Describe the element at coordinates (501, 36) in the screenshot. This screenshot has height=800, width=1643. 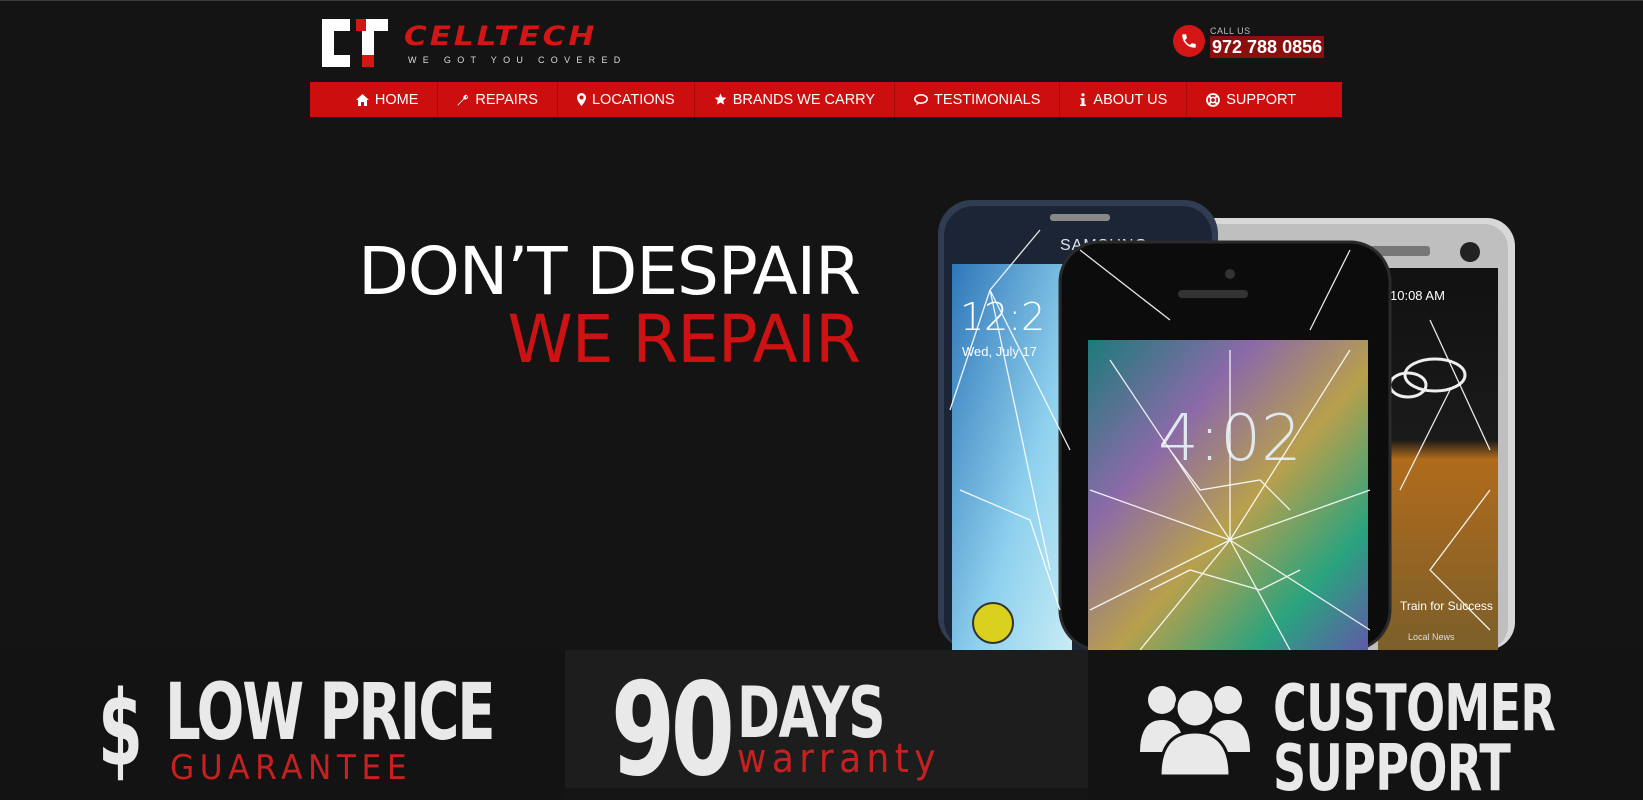
I see `brand-name: CELLTECH` at that location.